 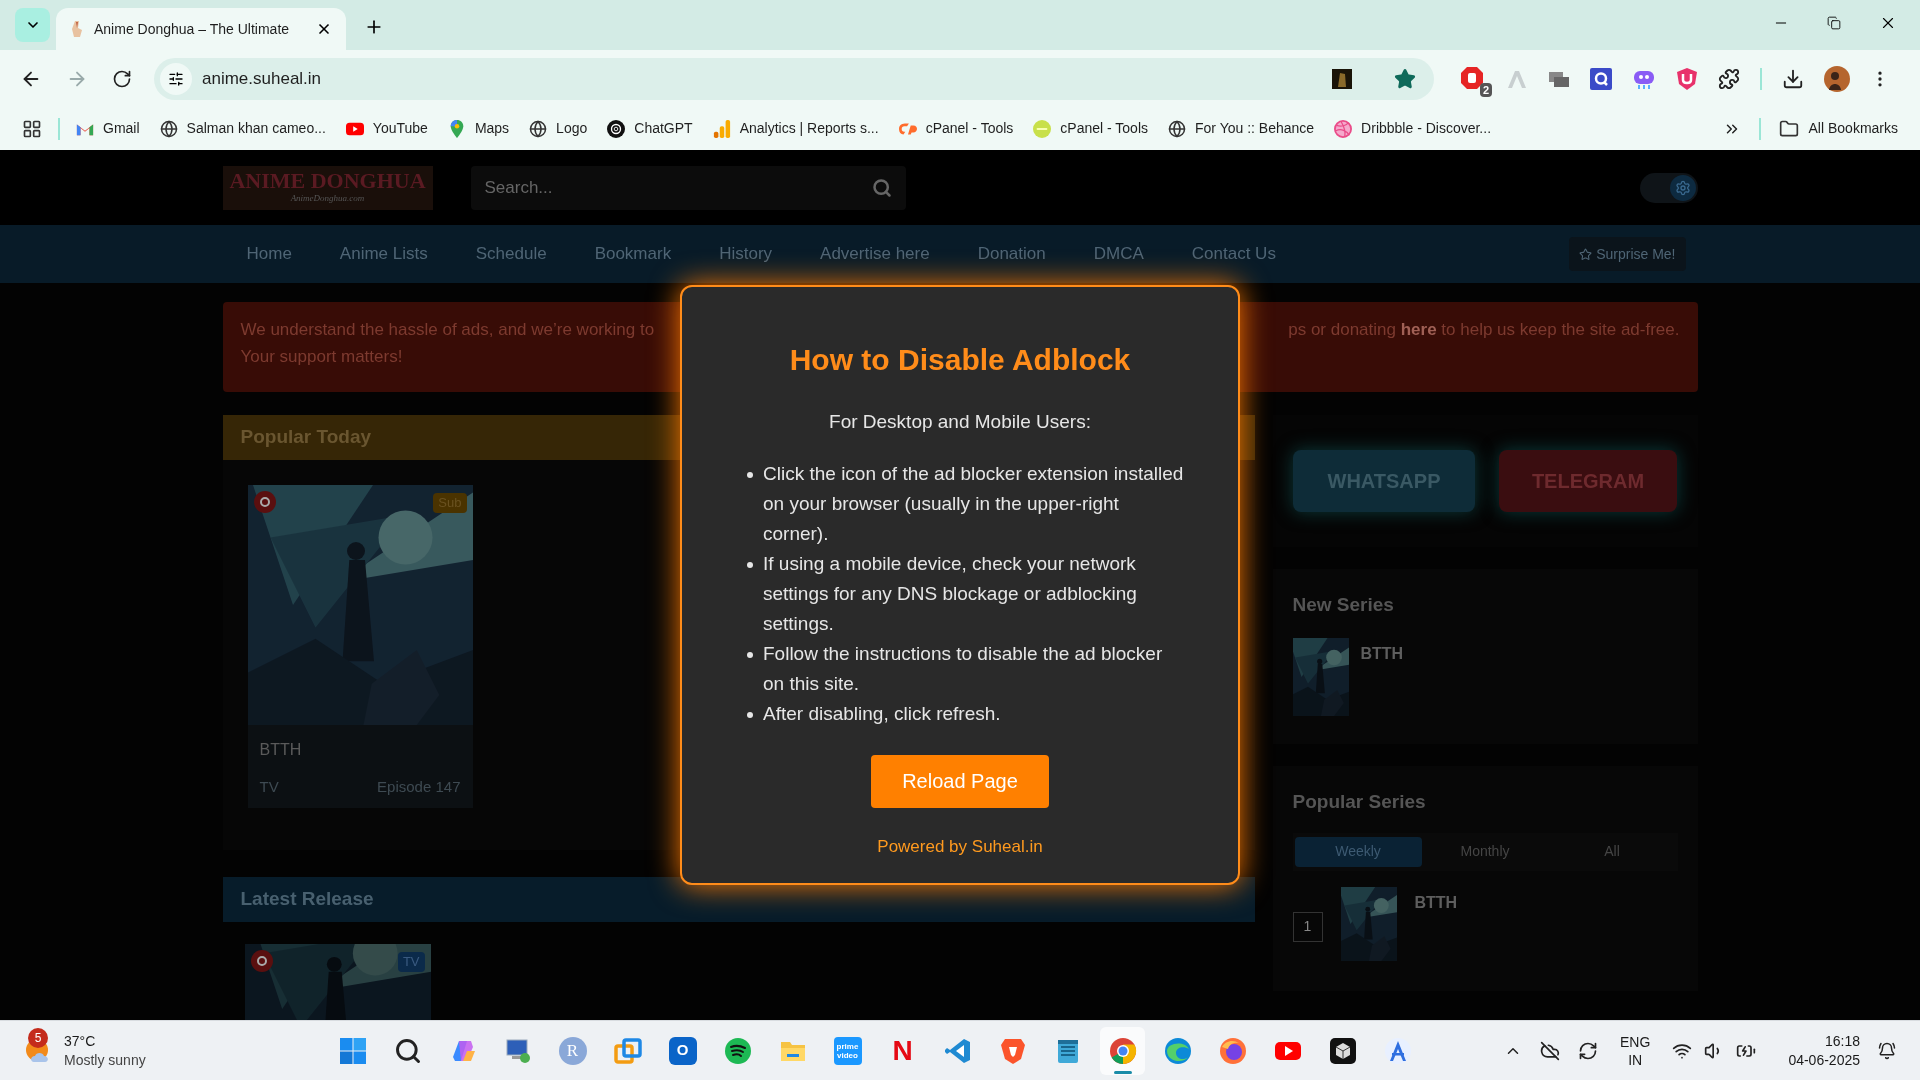 What do you see at coordinates (269, 254) in the screenshot?
I see `nav-link: Home` at bounding box center [269, 254].